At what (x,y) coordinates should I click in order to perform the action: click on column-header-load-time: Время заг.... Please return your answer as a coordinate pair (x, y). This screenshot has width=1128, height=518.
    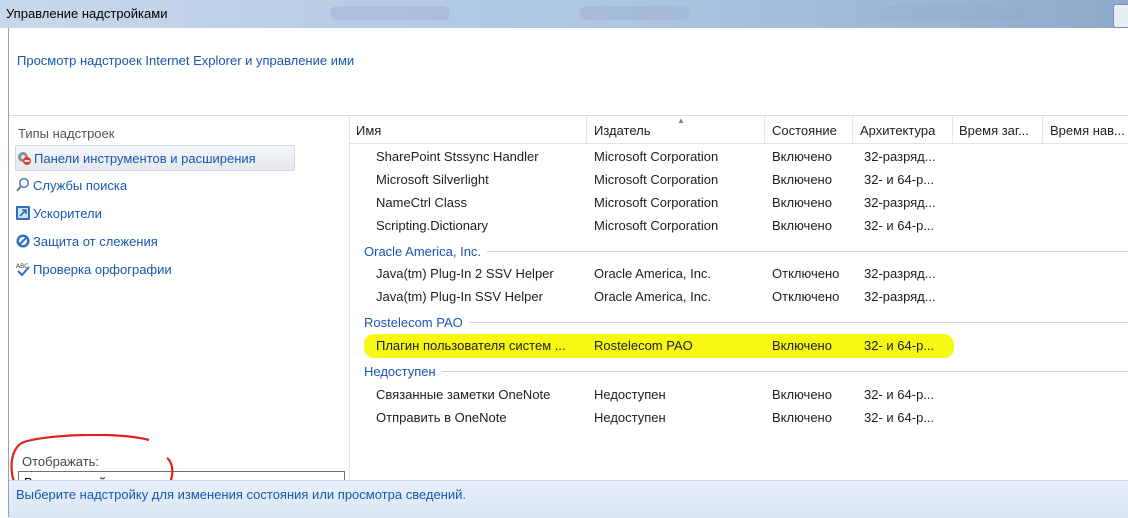
    Looking at the image, I should click on (994, 130).